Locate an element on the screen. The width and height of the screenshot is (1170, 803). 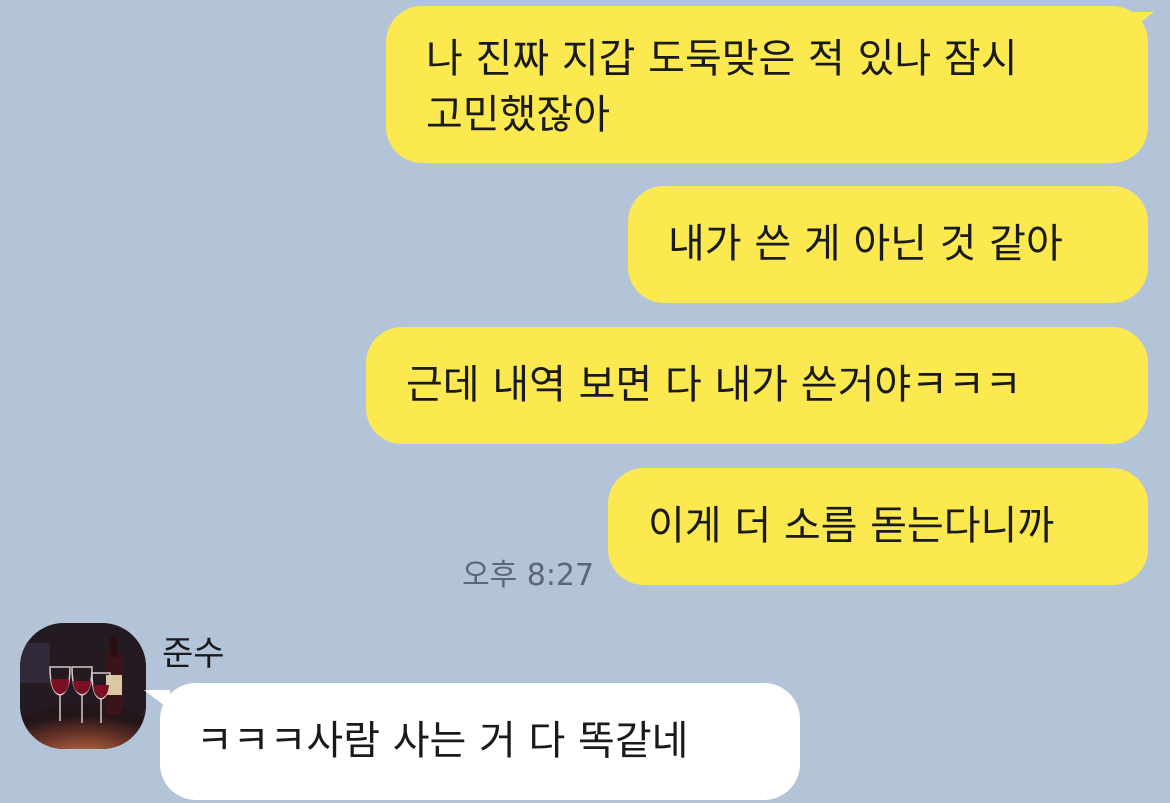
profile-avatar is located at coordinates (83, 686).